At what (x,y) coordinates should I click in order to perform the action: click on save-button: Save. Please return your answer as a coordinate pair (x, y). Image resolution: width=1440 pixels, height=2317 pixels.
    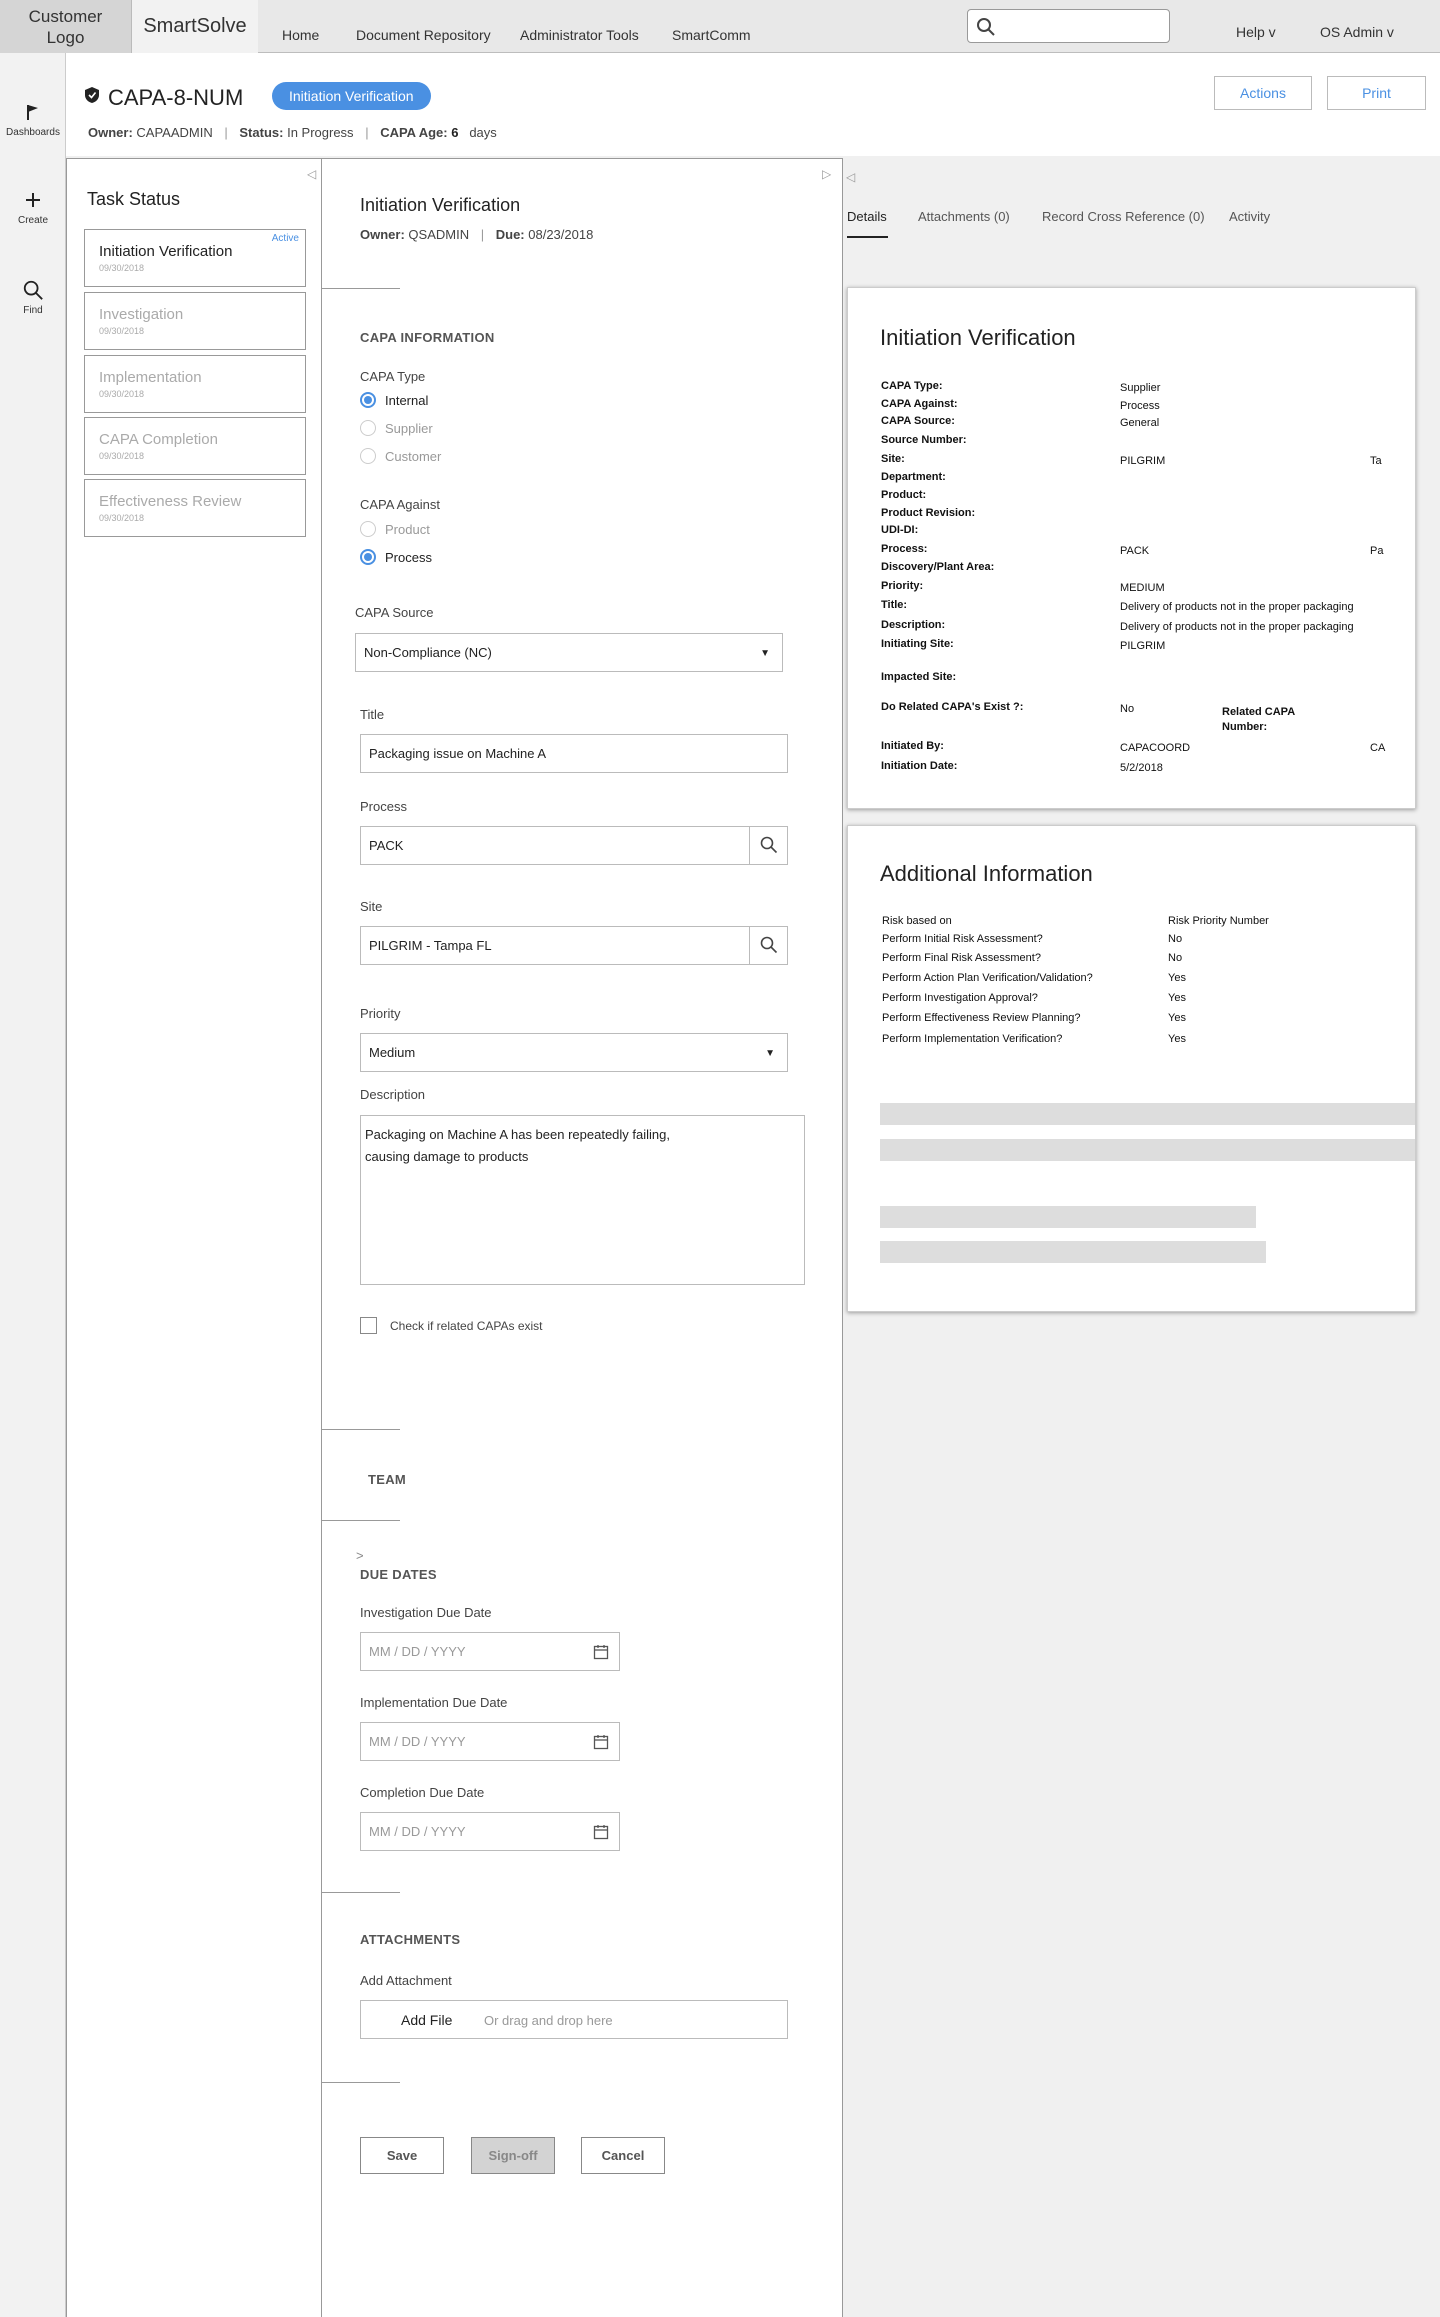
    Looking at the image, I should click on (402, 2155).